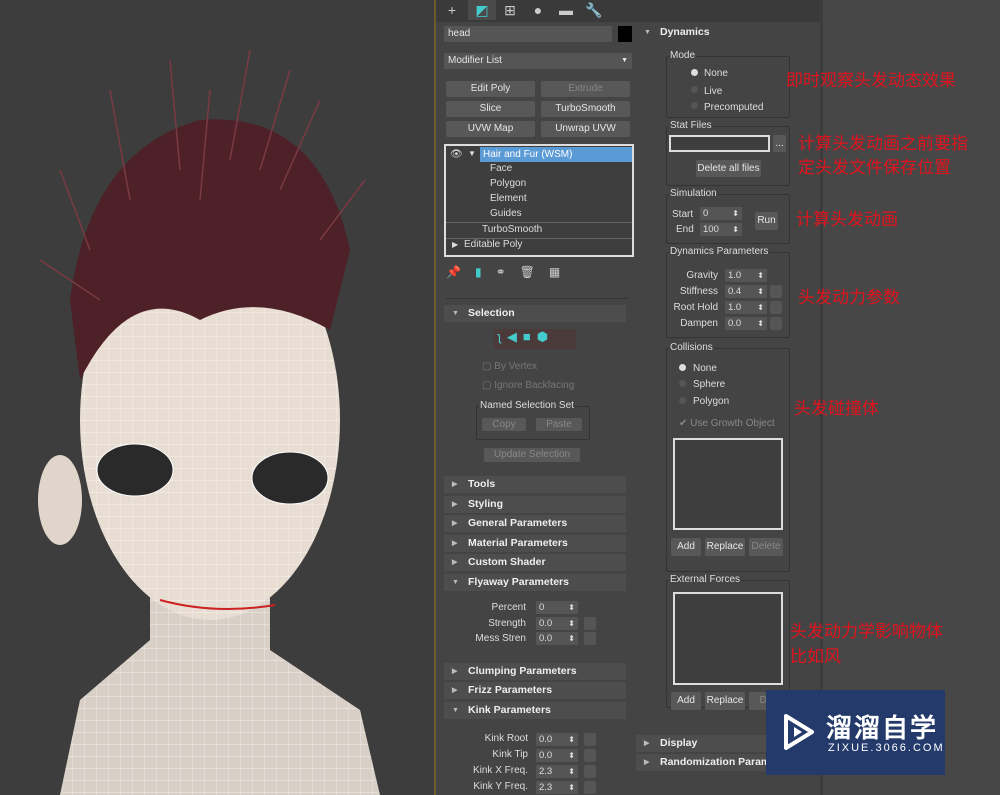 This screenshot has width=1000, height=795. What do you see at coordinates (746, 307) in the screenshot?
I see `root-hold-spinner: 1.0` at bounding box center [746, 307].